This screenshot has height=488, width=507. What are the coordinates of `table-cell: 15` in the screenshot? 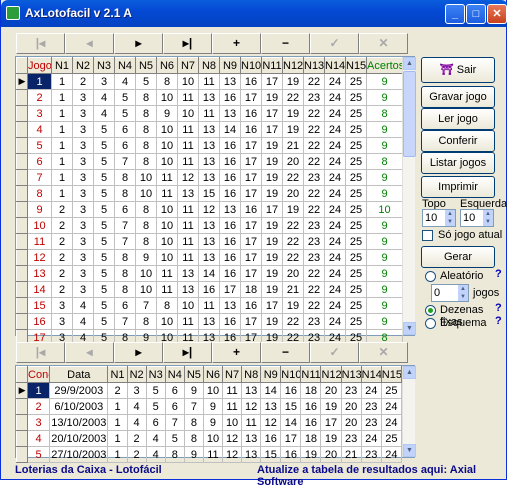 It's located at (39, 305).